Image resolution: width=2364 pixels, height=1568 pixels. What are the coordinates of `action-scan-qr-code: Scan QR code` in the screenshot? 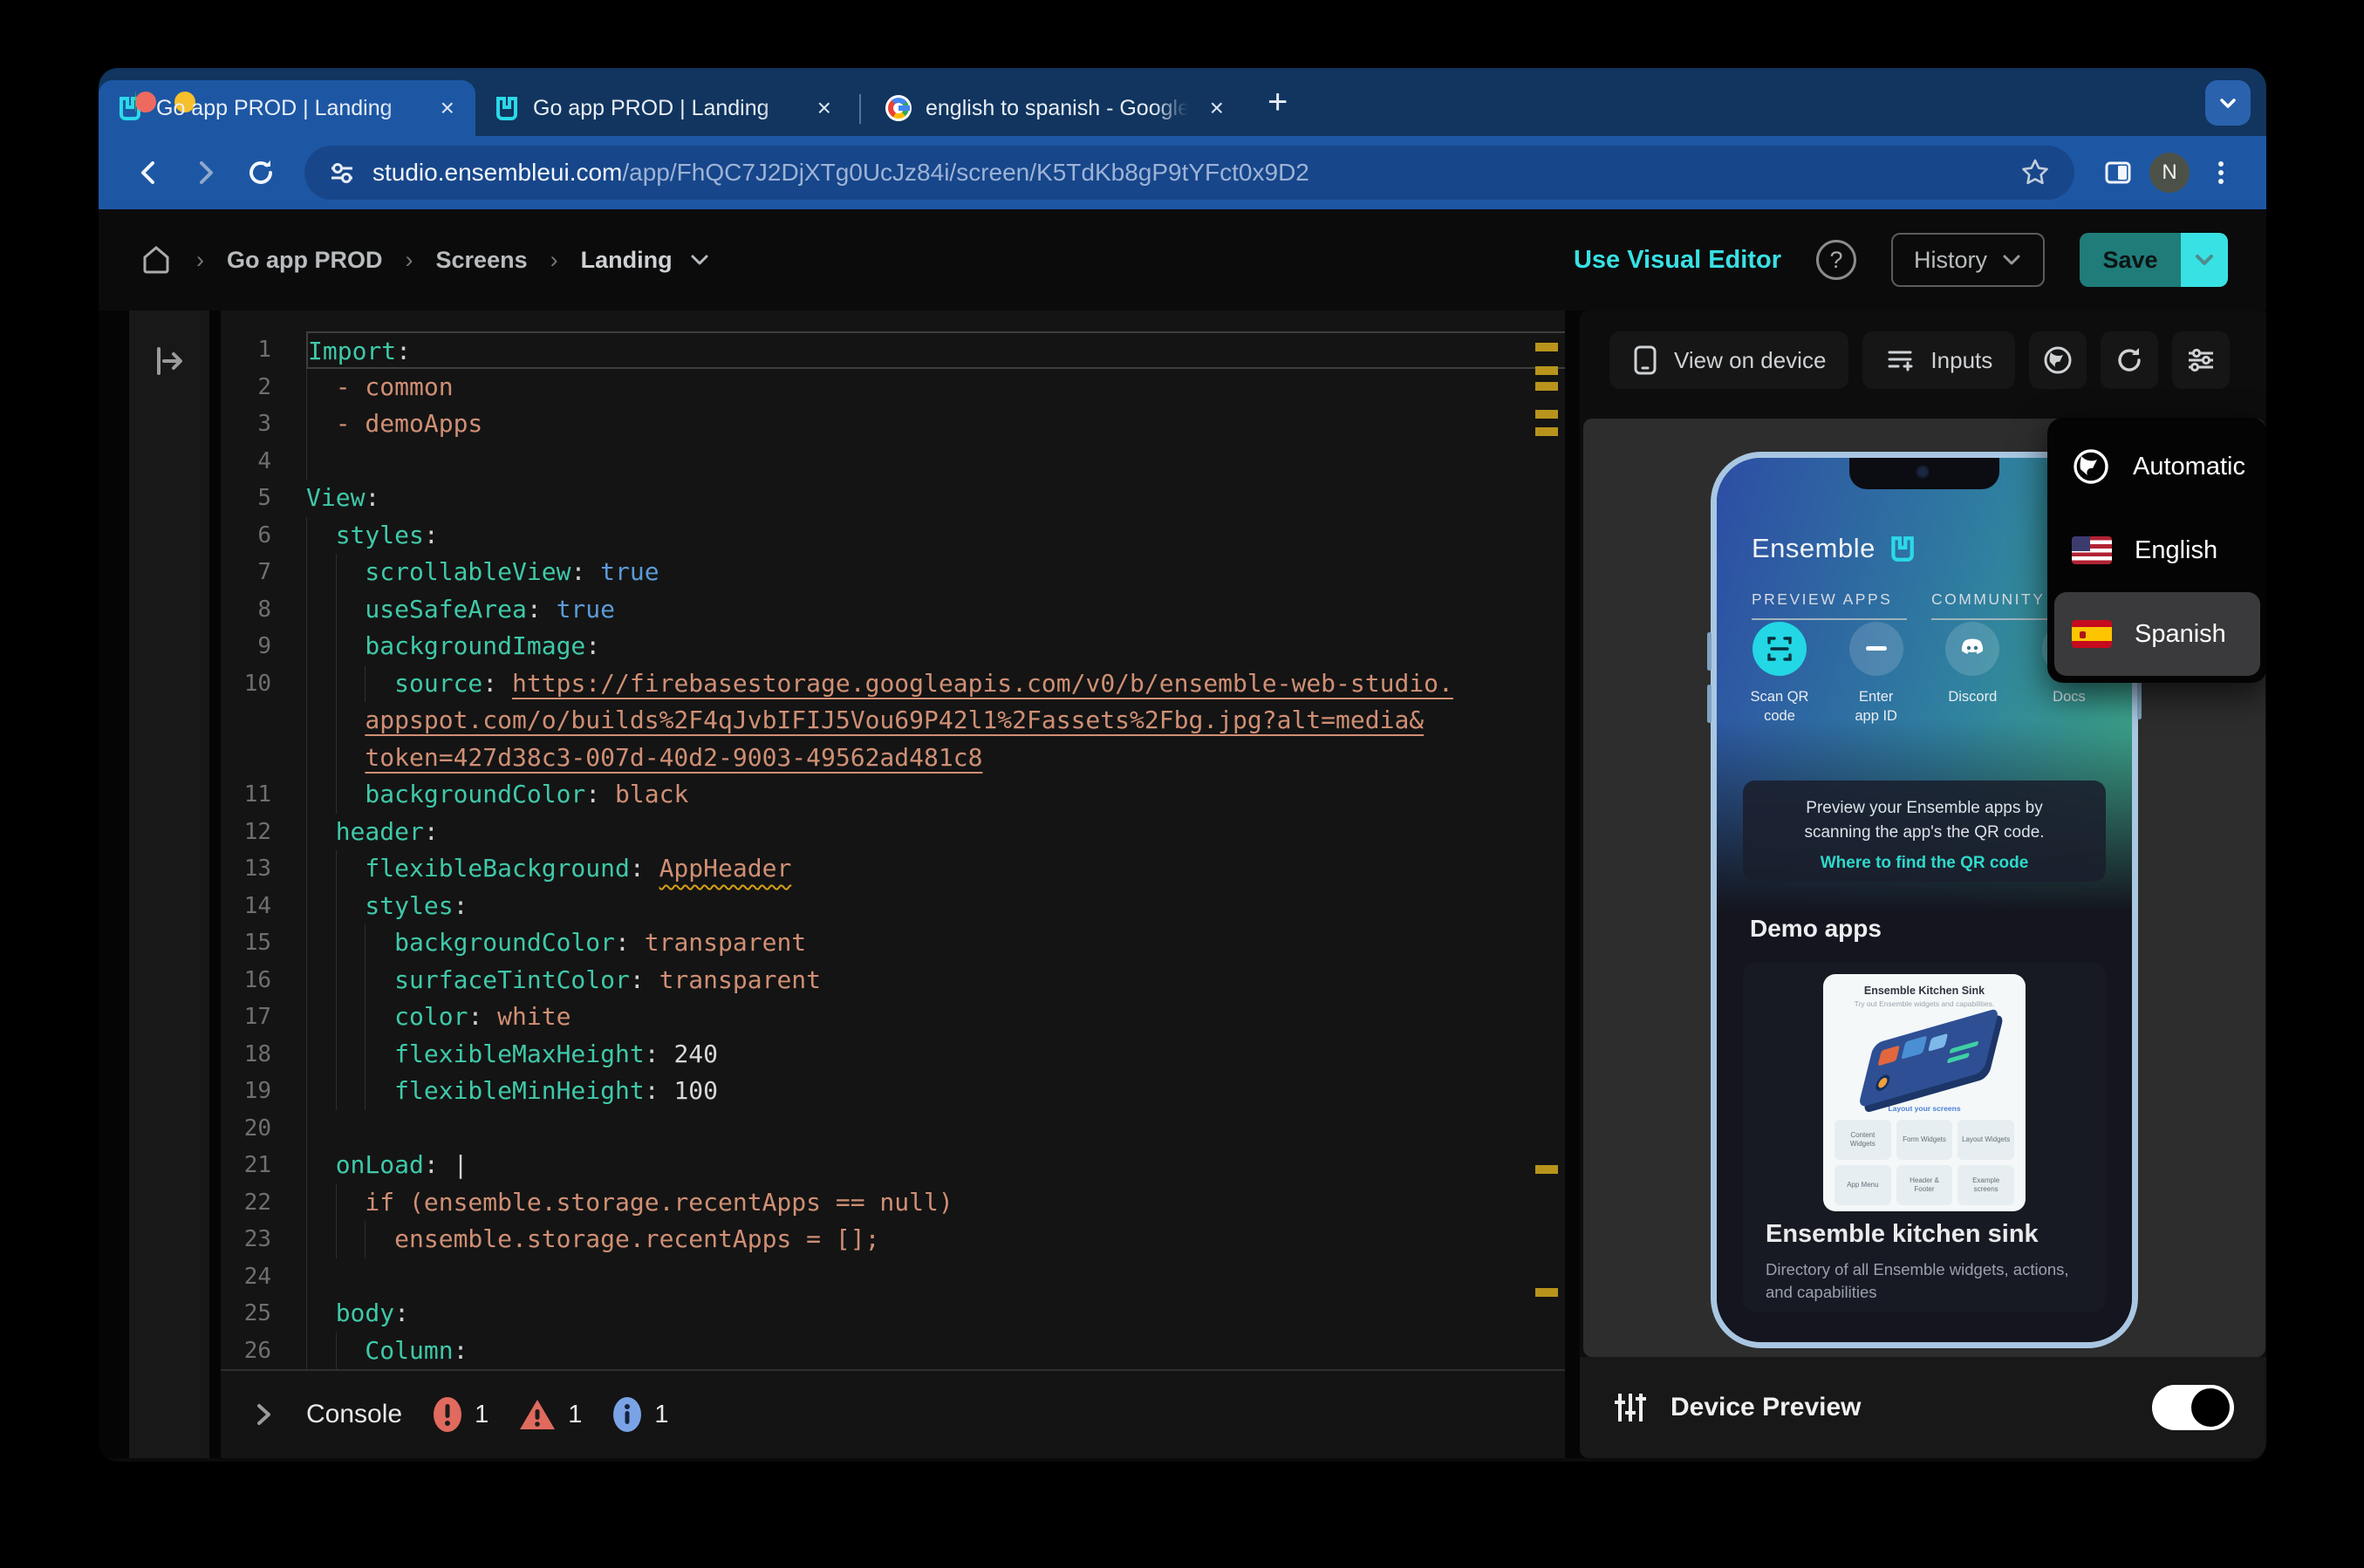 It's located at (1779, 674).